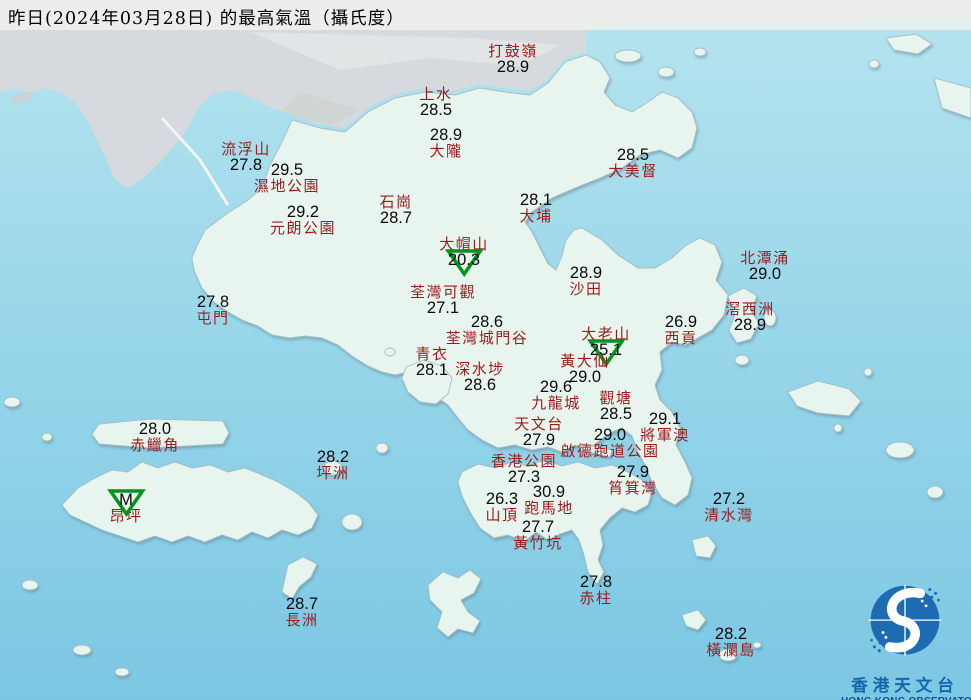 The width and height of the screenshot is (971, 700). I want to click on station-赤柱: 27.8 赤柱, so click(595, 590).